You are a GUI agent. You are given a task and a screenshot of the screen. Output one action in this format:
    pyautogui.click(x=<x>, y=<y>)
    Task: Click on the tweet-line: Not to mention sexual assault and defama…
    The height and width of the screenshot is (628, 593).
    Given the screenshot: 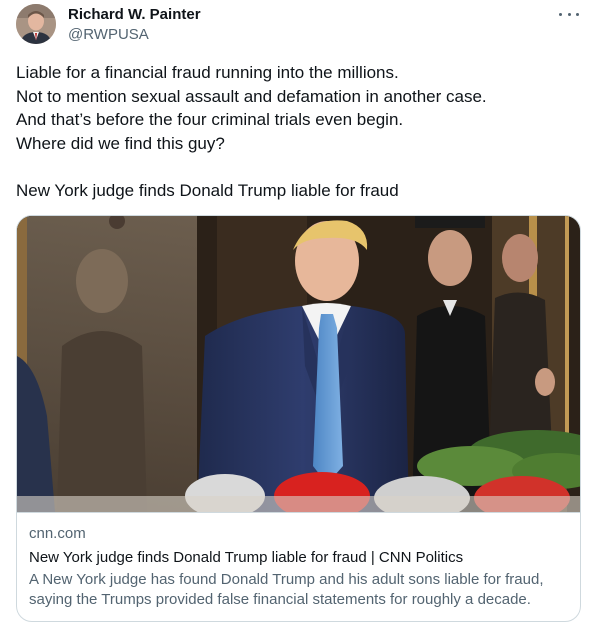 What is the action you would take?
    pyautogui.click(x=251, y=96)
    